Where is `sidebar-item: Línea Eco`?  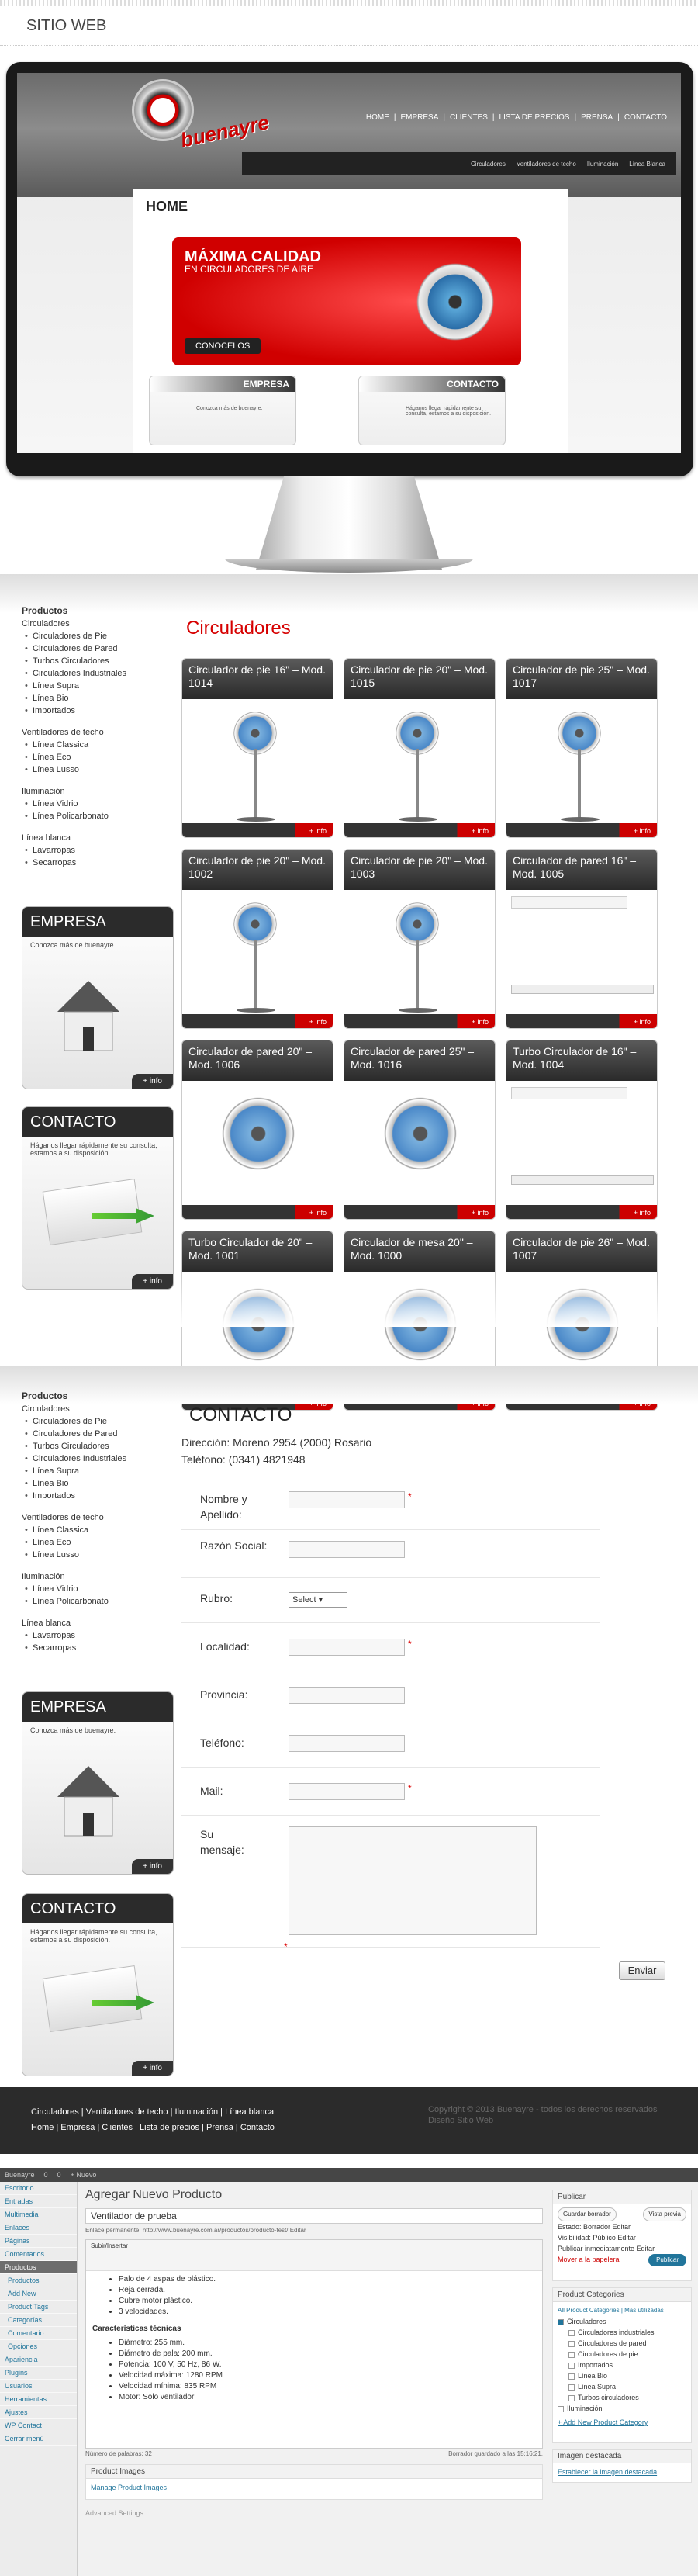
sidebar-item: Línea Eco is located at coordinates (99, 757).